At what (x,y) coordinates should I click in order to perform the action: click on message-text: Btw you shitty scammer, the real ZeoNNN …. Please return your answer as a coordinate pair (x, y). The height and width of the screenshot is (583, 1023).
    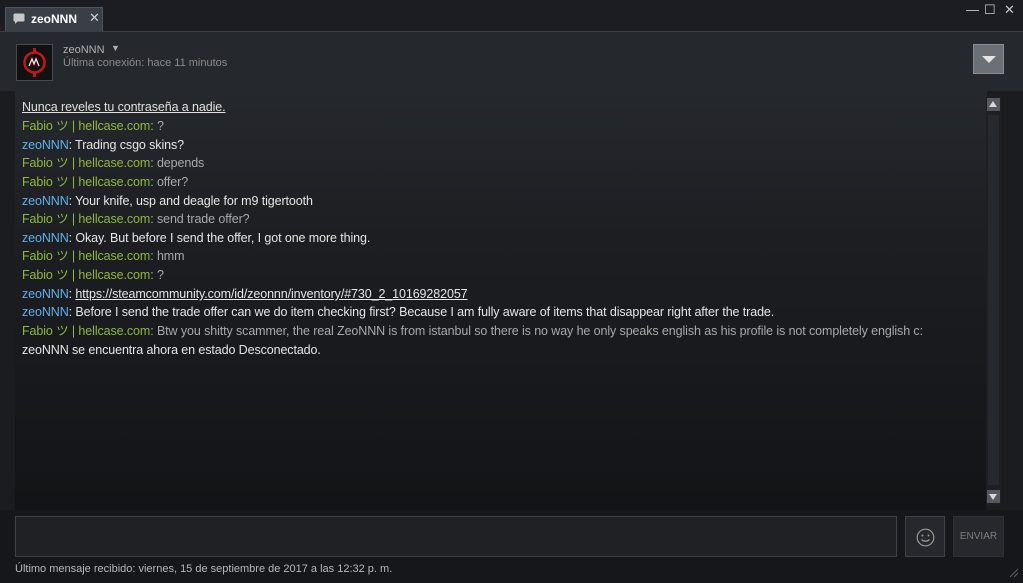
    Looking at the image, I should click on (539, 331).